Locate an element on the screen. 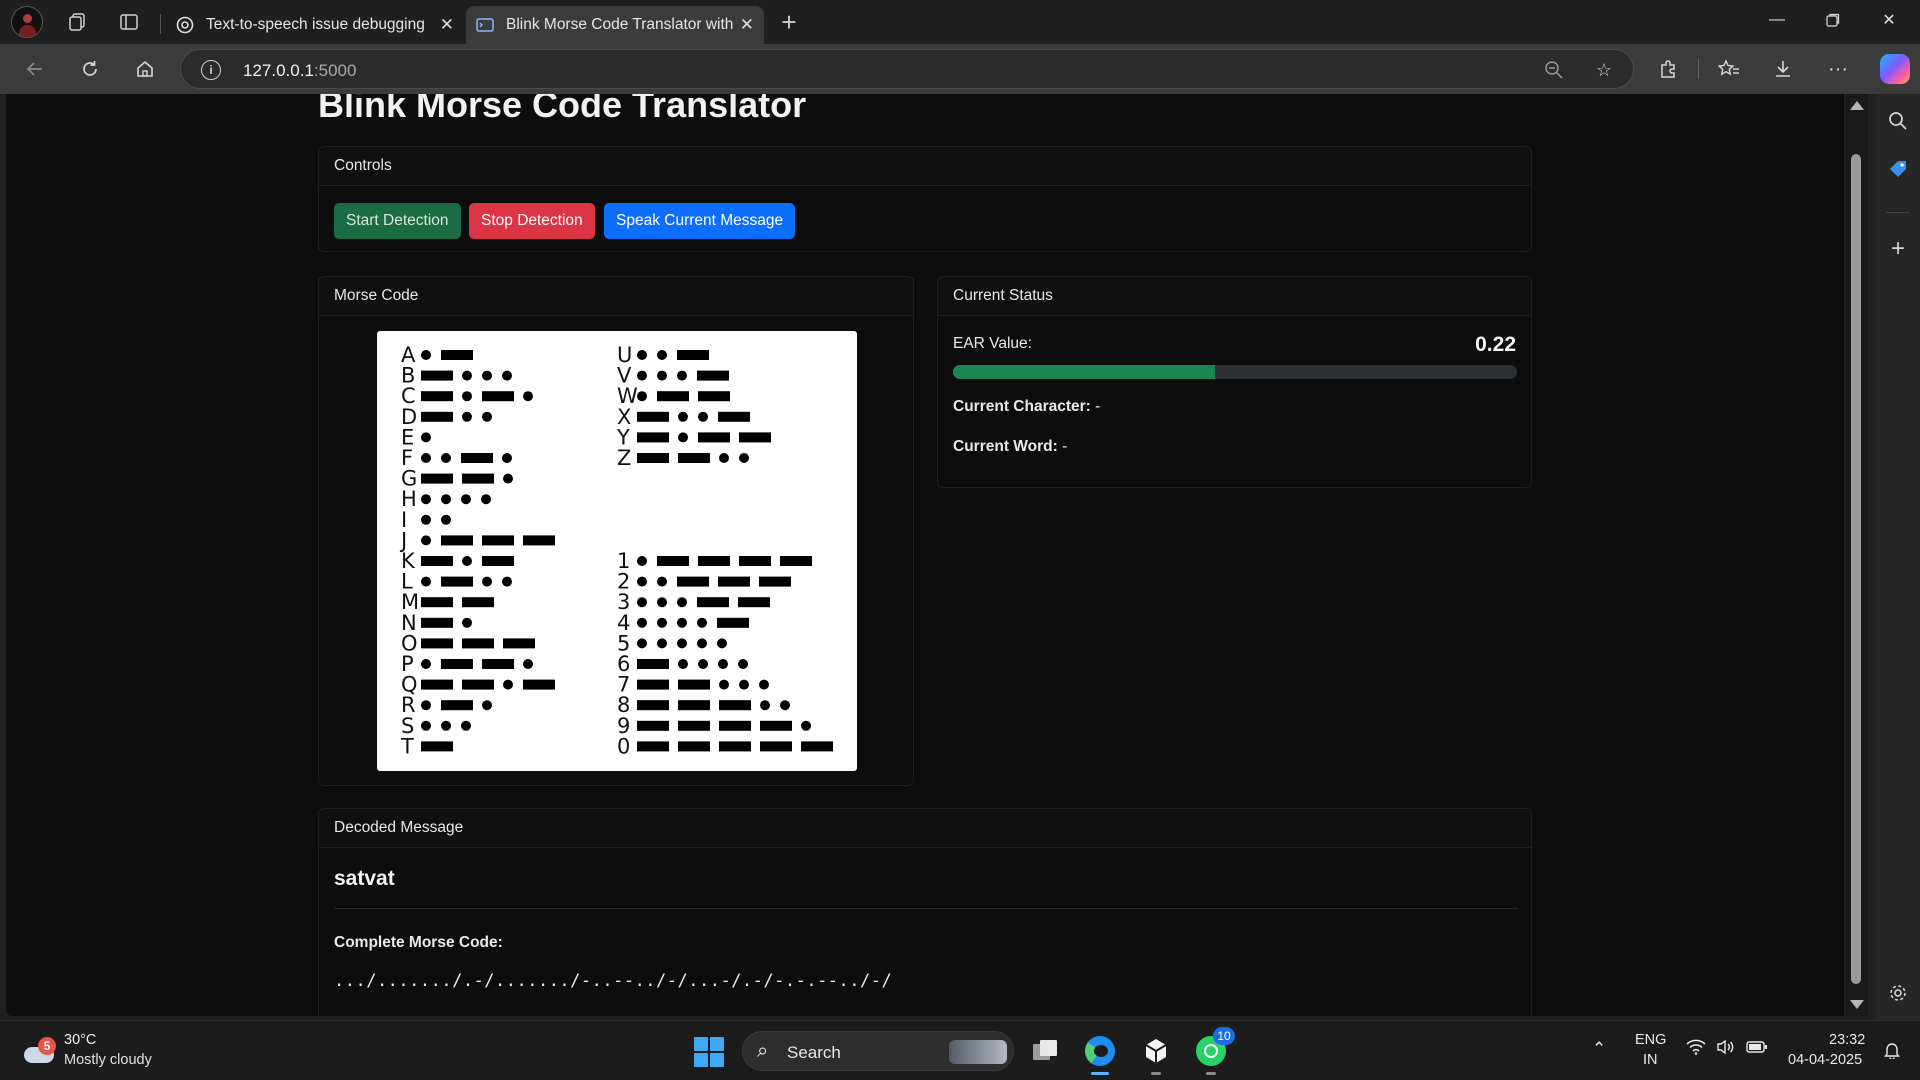 The width and height of the screenshot is (1920, 1080). battery-icon is located at coordinates (1757, 1049).